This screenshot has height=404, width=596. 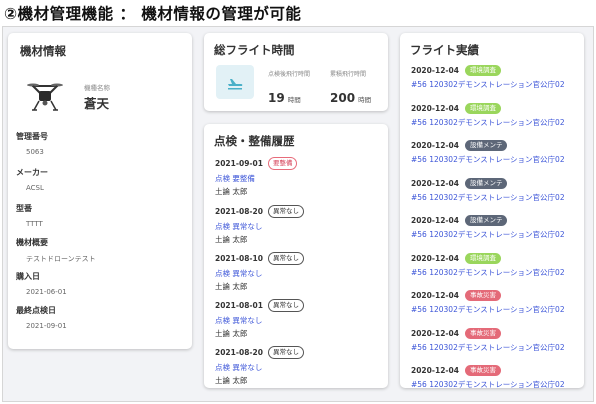 I want to click on maintenance-title: 点検・整備履歴, so click(x=254, y=141).